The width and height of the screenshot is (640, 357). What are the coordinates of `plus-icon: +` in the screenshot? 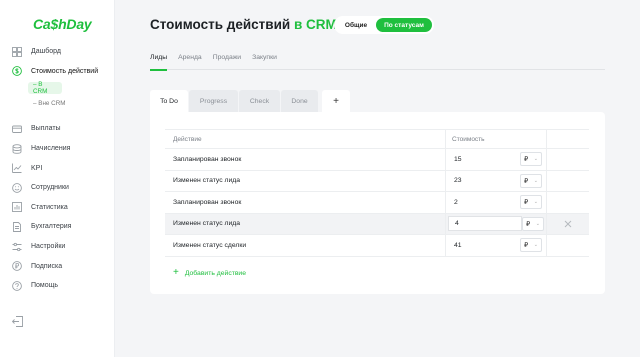 It's located at (176, 272).